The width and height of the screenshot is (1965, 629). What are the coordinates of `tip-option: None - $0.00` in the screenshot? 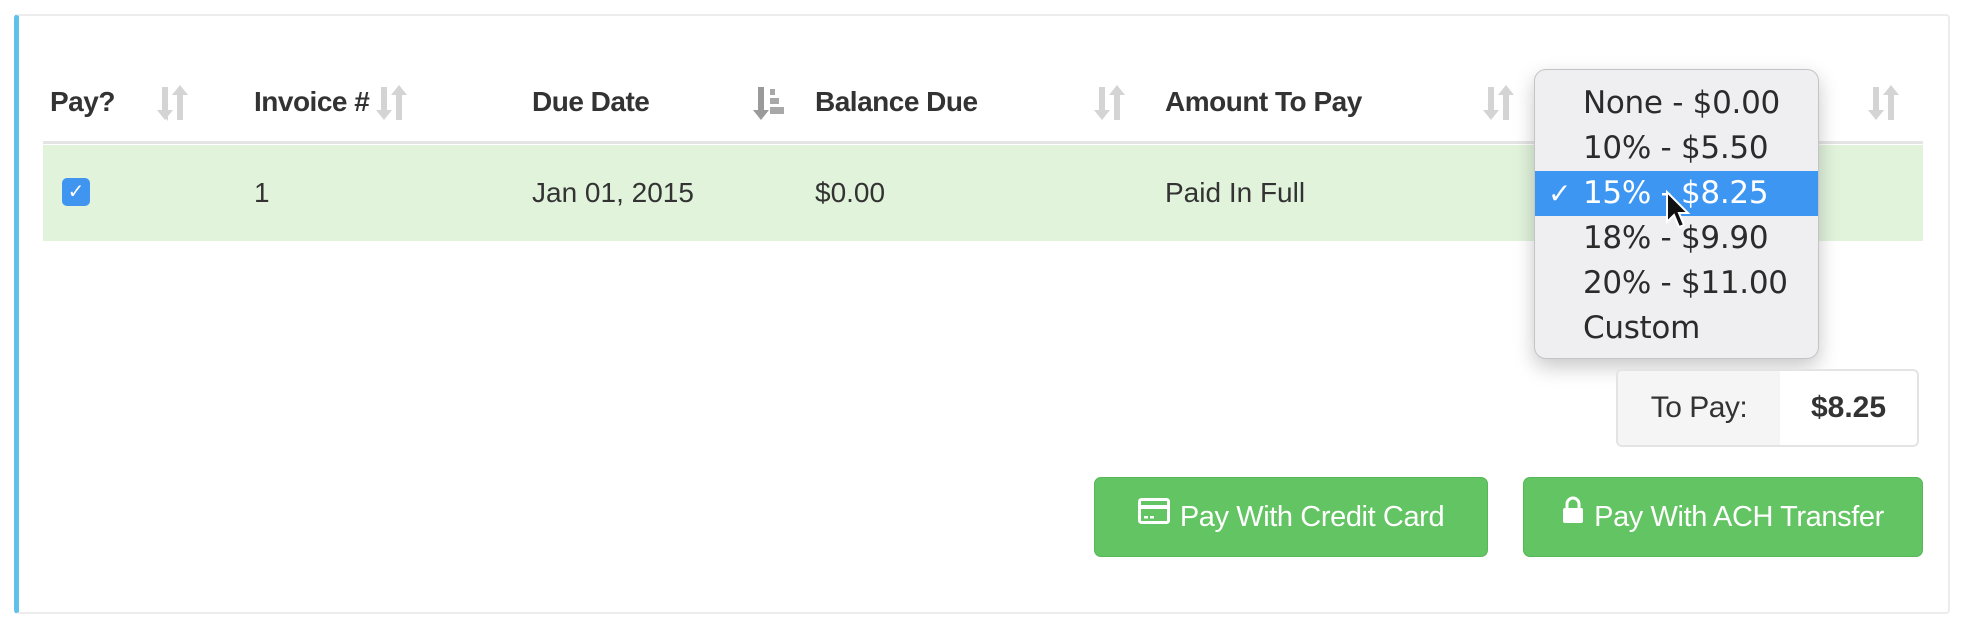 It's located at (1676, 103).